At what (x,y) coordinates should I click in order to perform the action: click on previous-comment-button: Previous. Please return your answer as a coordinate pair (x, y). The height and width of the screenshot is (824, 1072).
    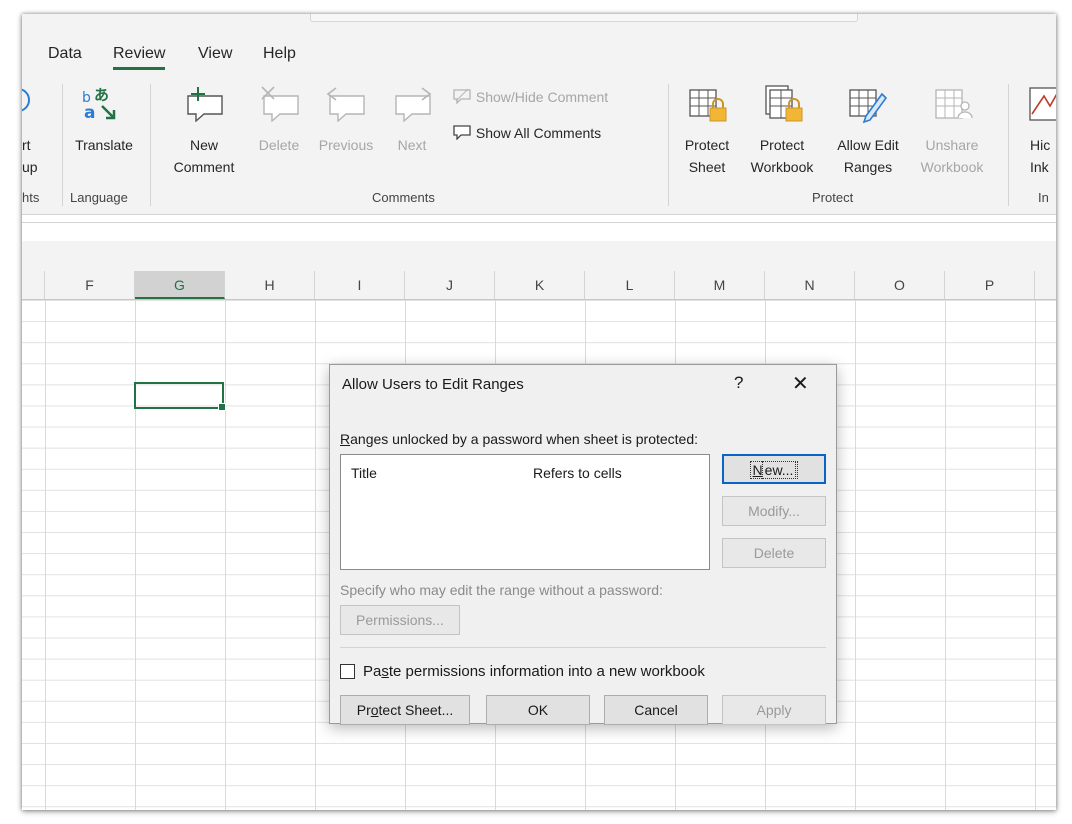
    Looking at the image, I should click on (346, 145).